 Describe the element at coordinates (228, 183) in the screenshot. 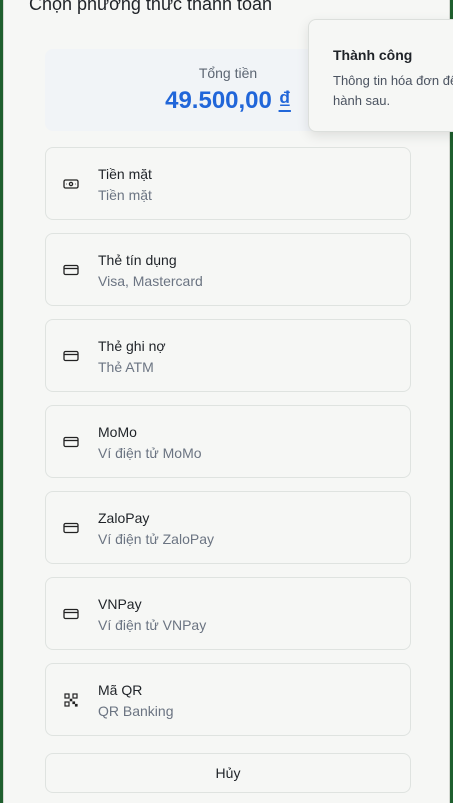

I see `method-cash: Tiền mặt Tiền mặt` at that location.